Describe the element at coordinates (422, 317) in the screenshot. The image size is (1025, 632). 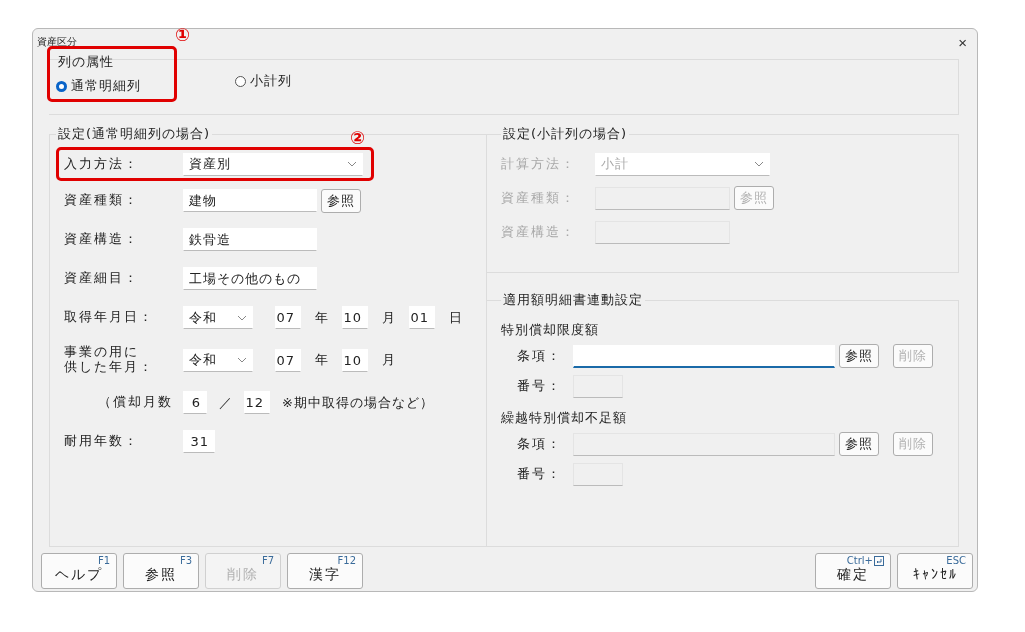
I see `day-field: 01` at that location.